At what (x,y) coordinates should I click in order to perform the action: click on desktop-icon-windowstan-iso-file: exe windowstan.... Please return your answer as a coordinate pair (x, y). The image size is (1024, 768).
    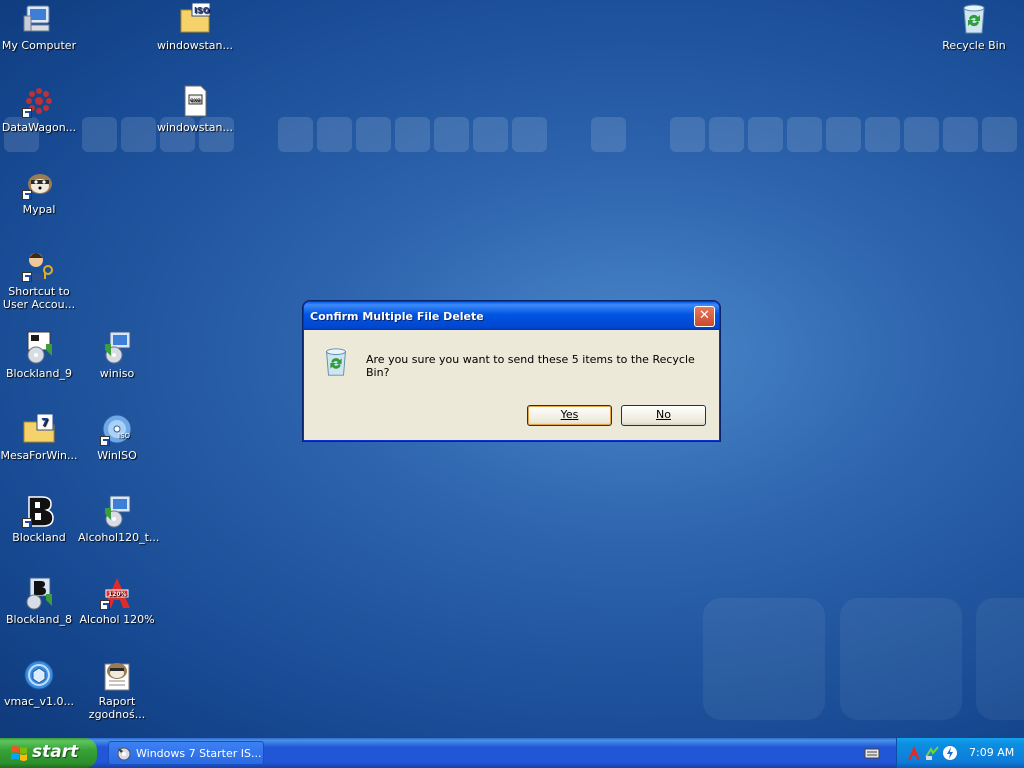
    Looking at the image, I should click on (195, 109).